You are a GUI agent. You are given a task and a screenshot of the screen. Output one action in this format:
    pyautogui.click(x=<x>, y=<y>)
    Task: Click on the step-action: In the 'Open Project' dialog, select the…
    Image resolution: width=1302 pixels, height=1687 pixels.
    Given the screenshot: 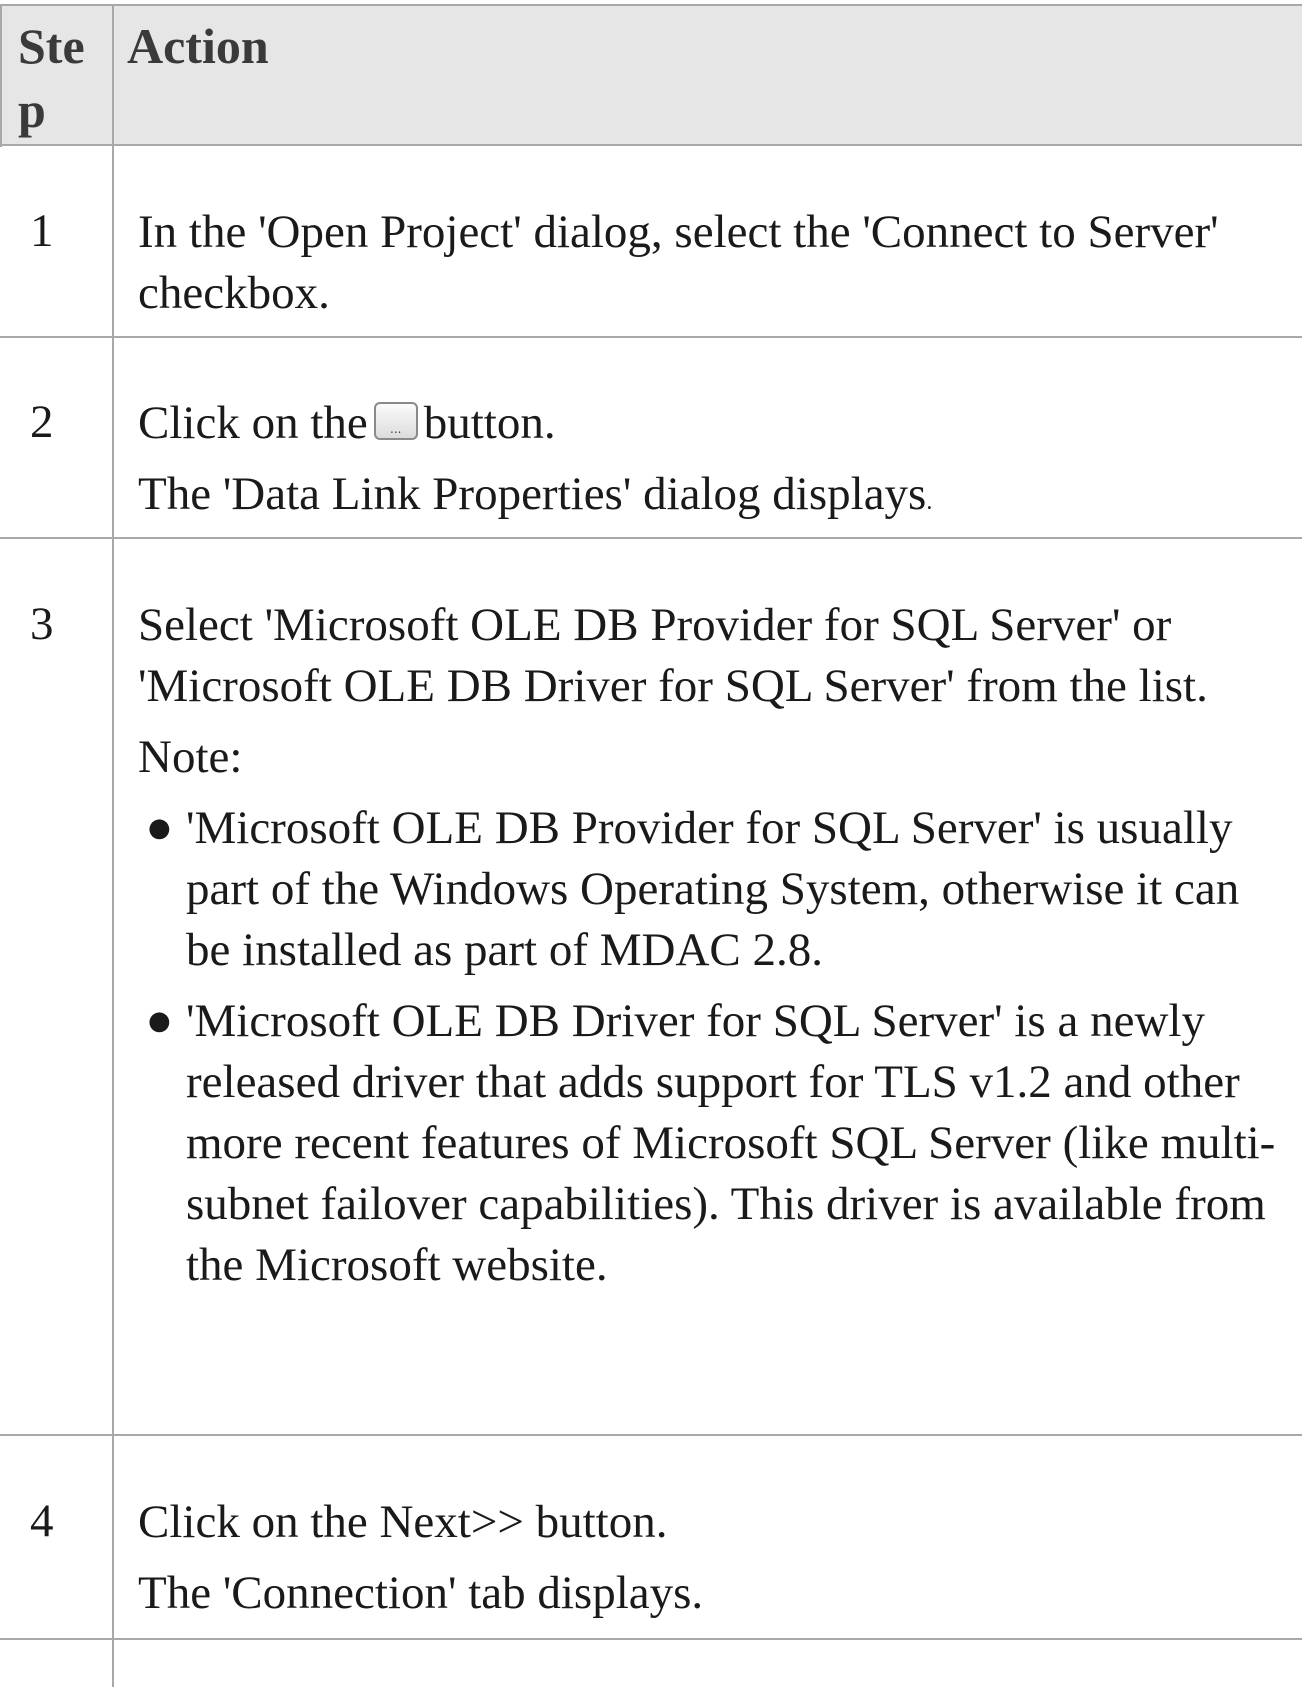 What is the action you would take?
    pyautogui.click(x=713, y=263)
    